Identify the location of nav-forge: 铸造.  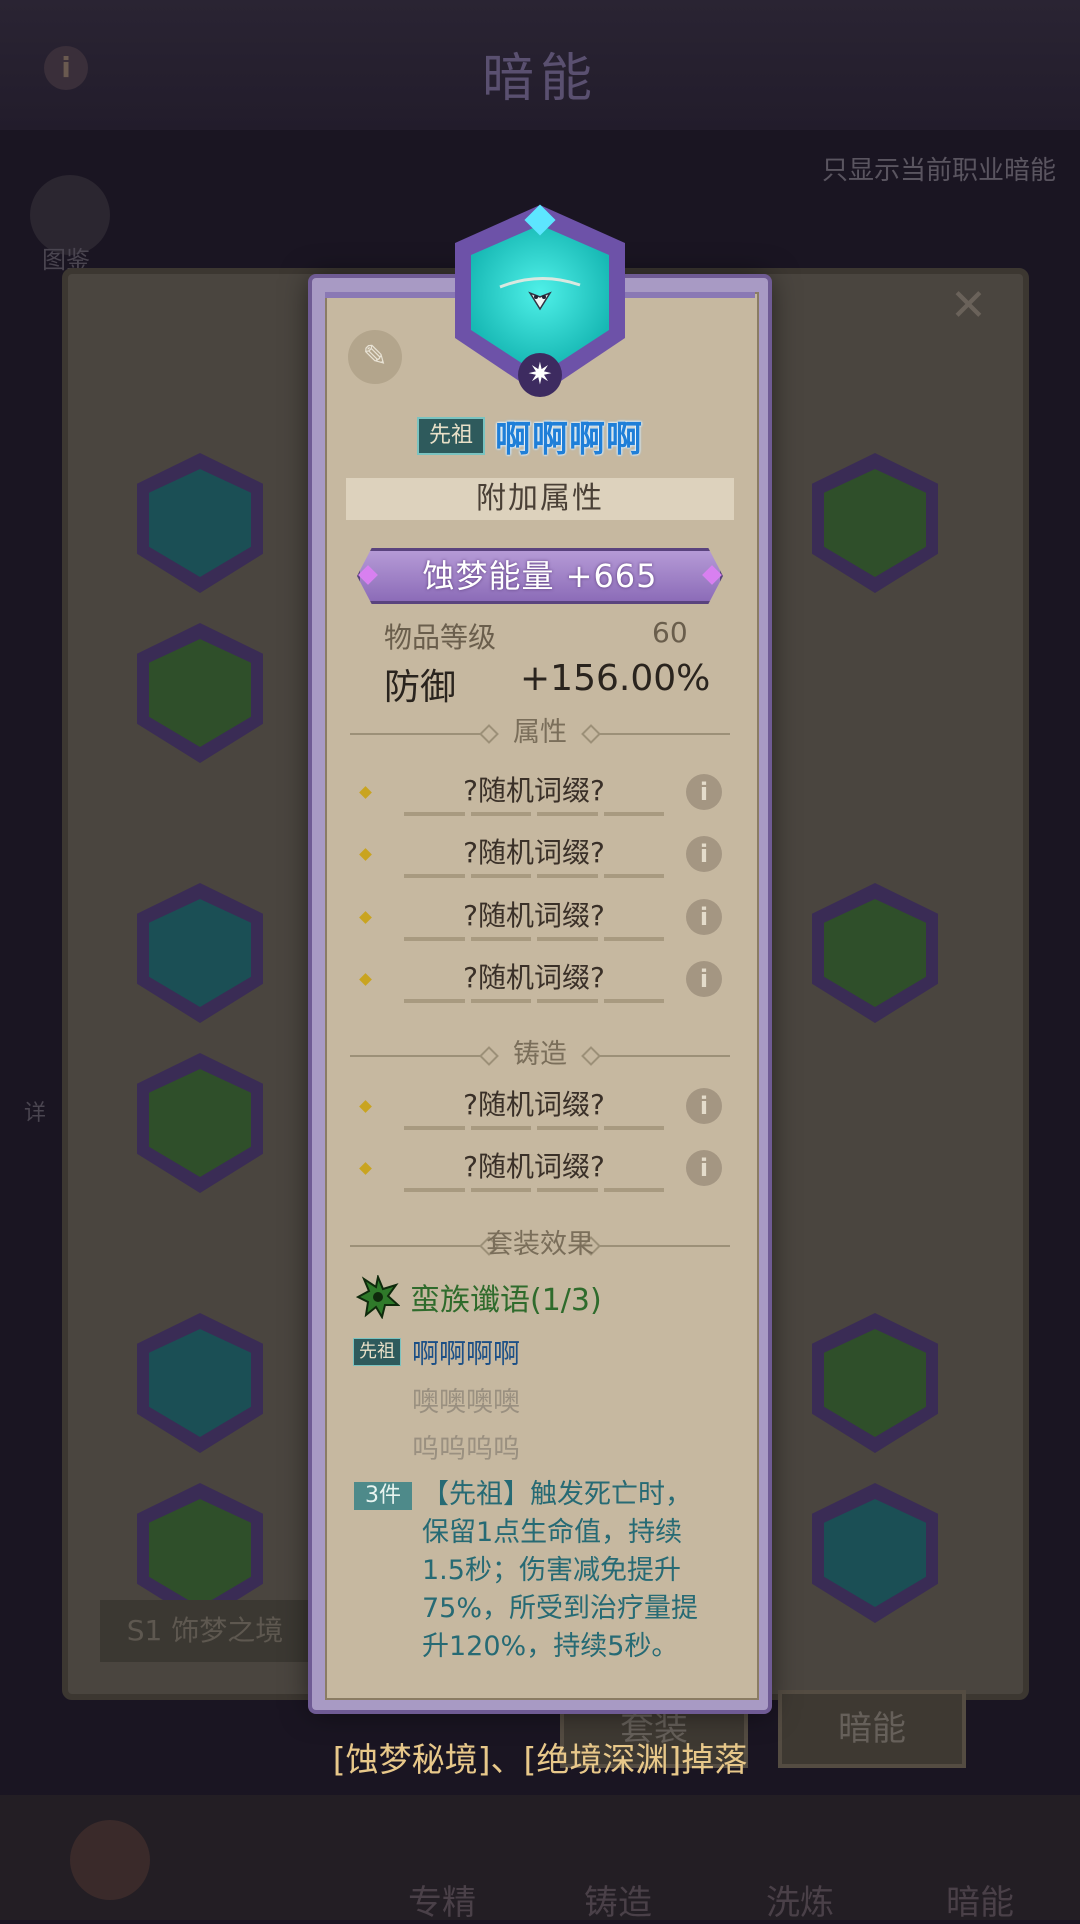
(618, 1899).